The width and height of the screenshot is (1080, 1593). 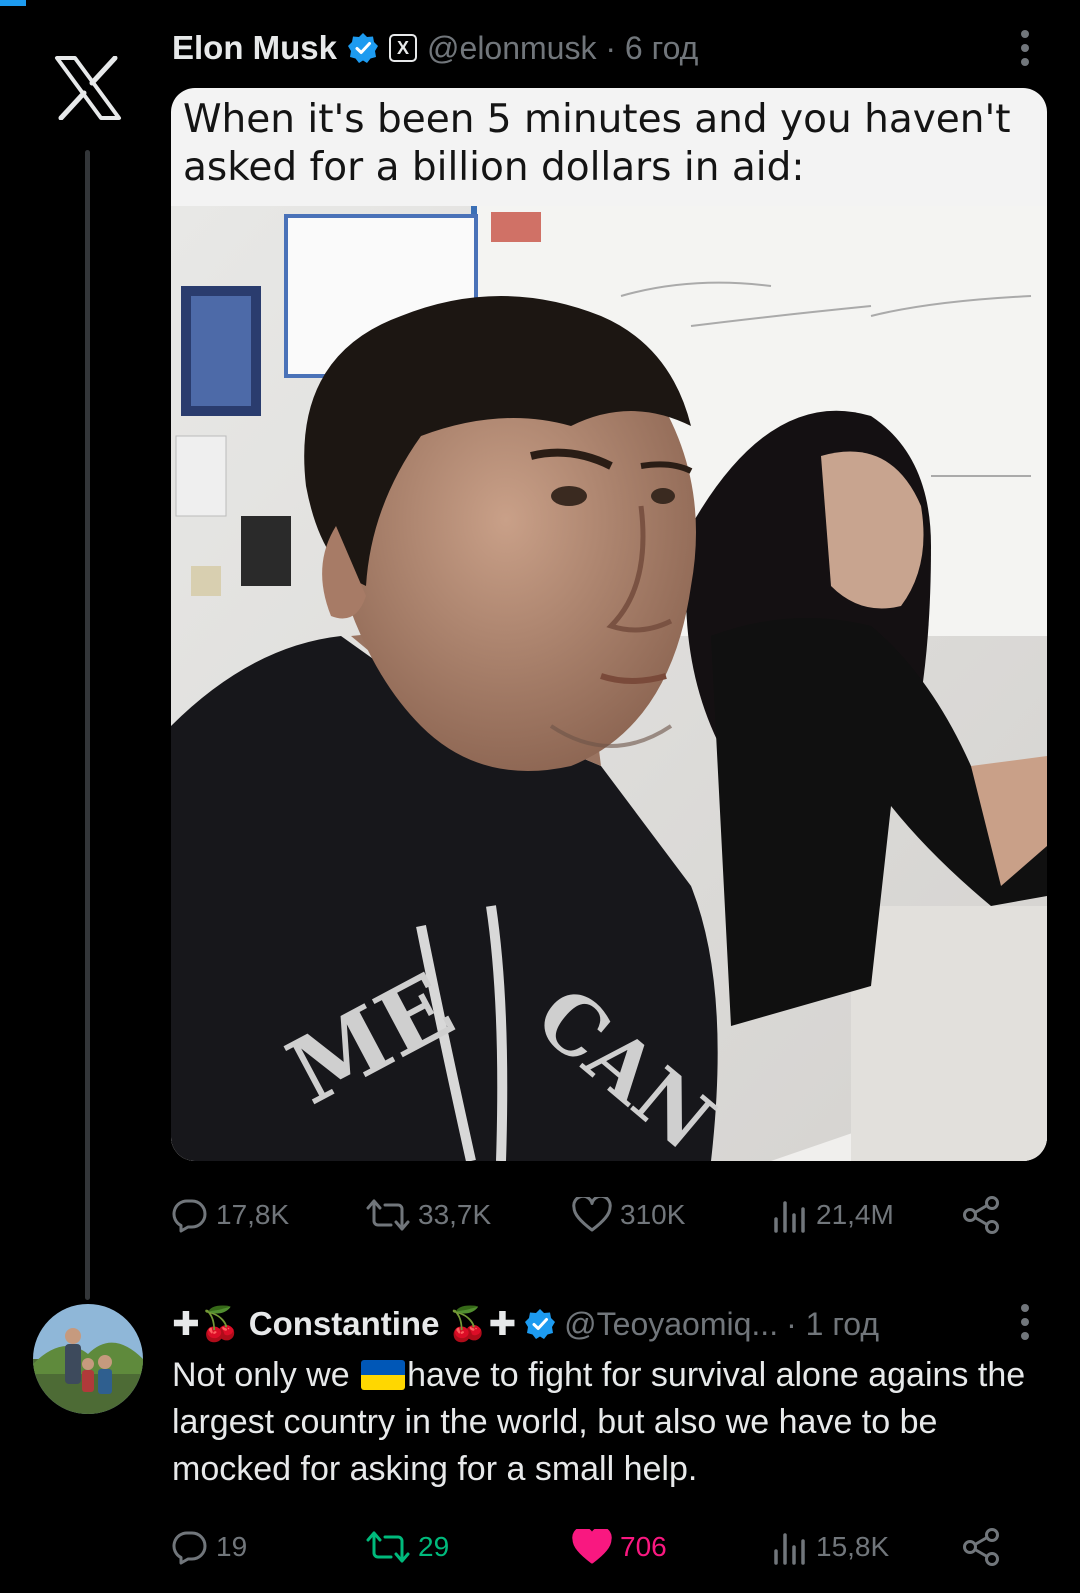 I want to click on repost-button: 33,7K, so click(x=428, y=1215).